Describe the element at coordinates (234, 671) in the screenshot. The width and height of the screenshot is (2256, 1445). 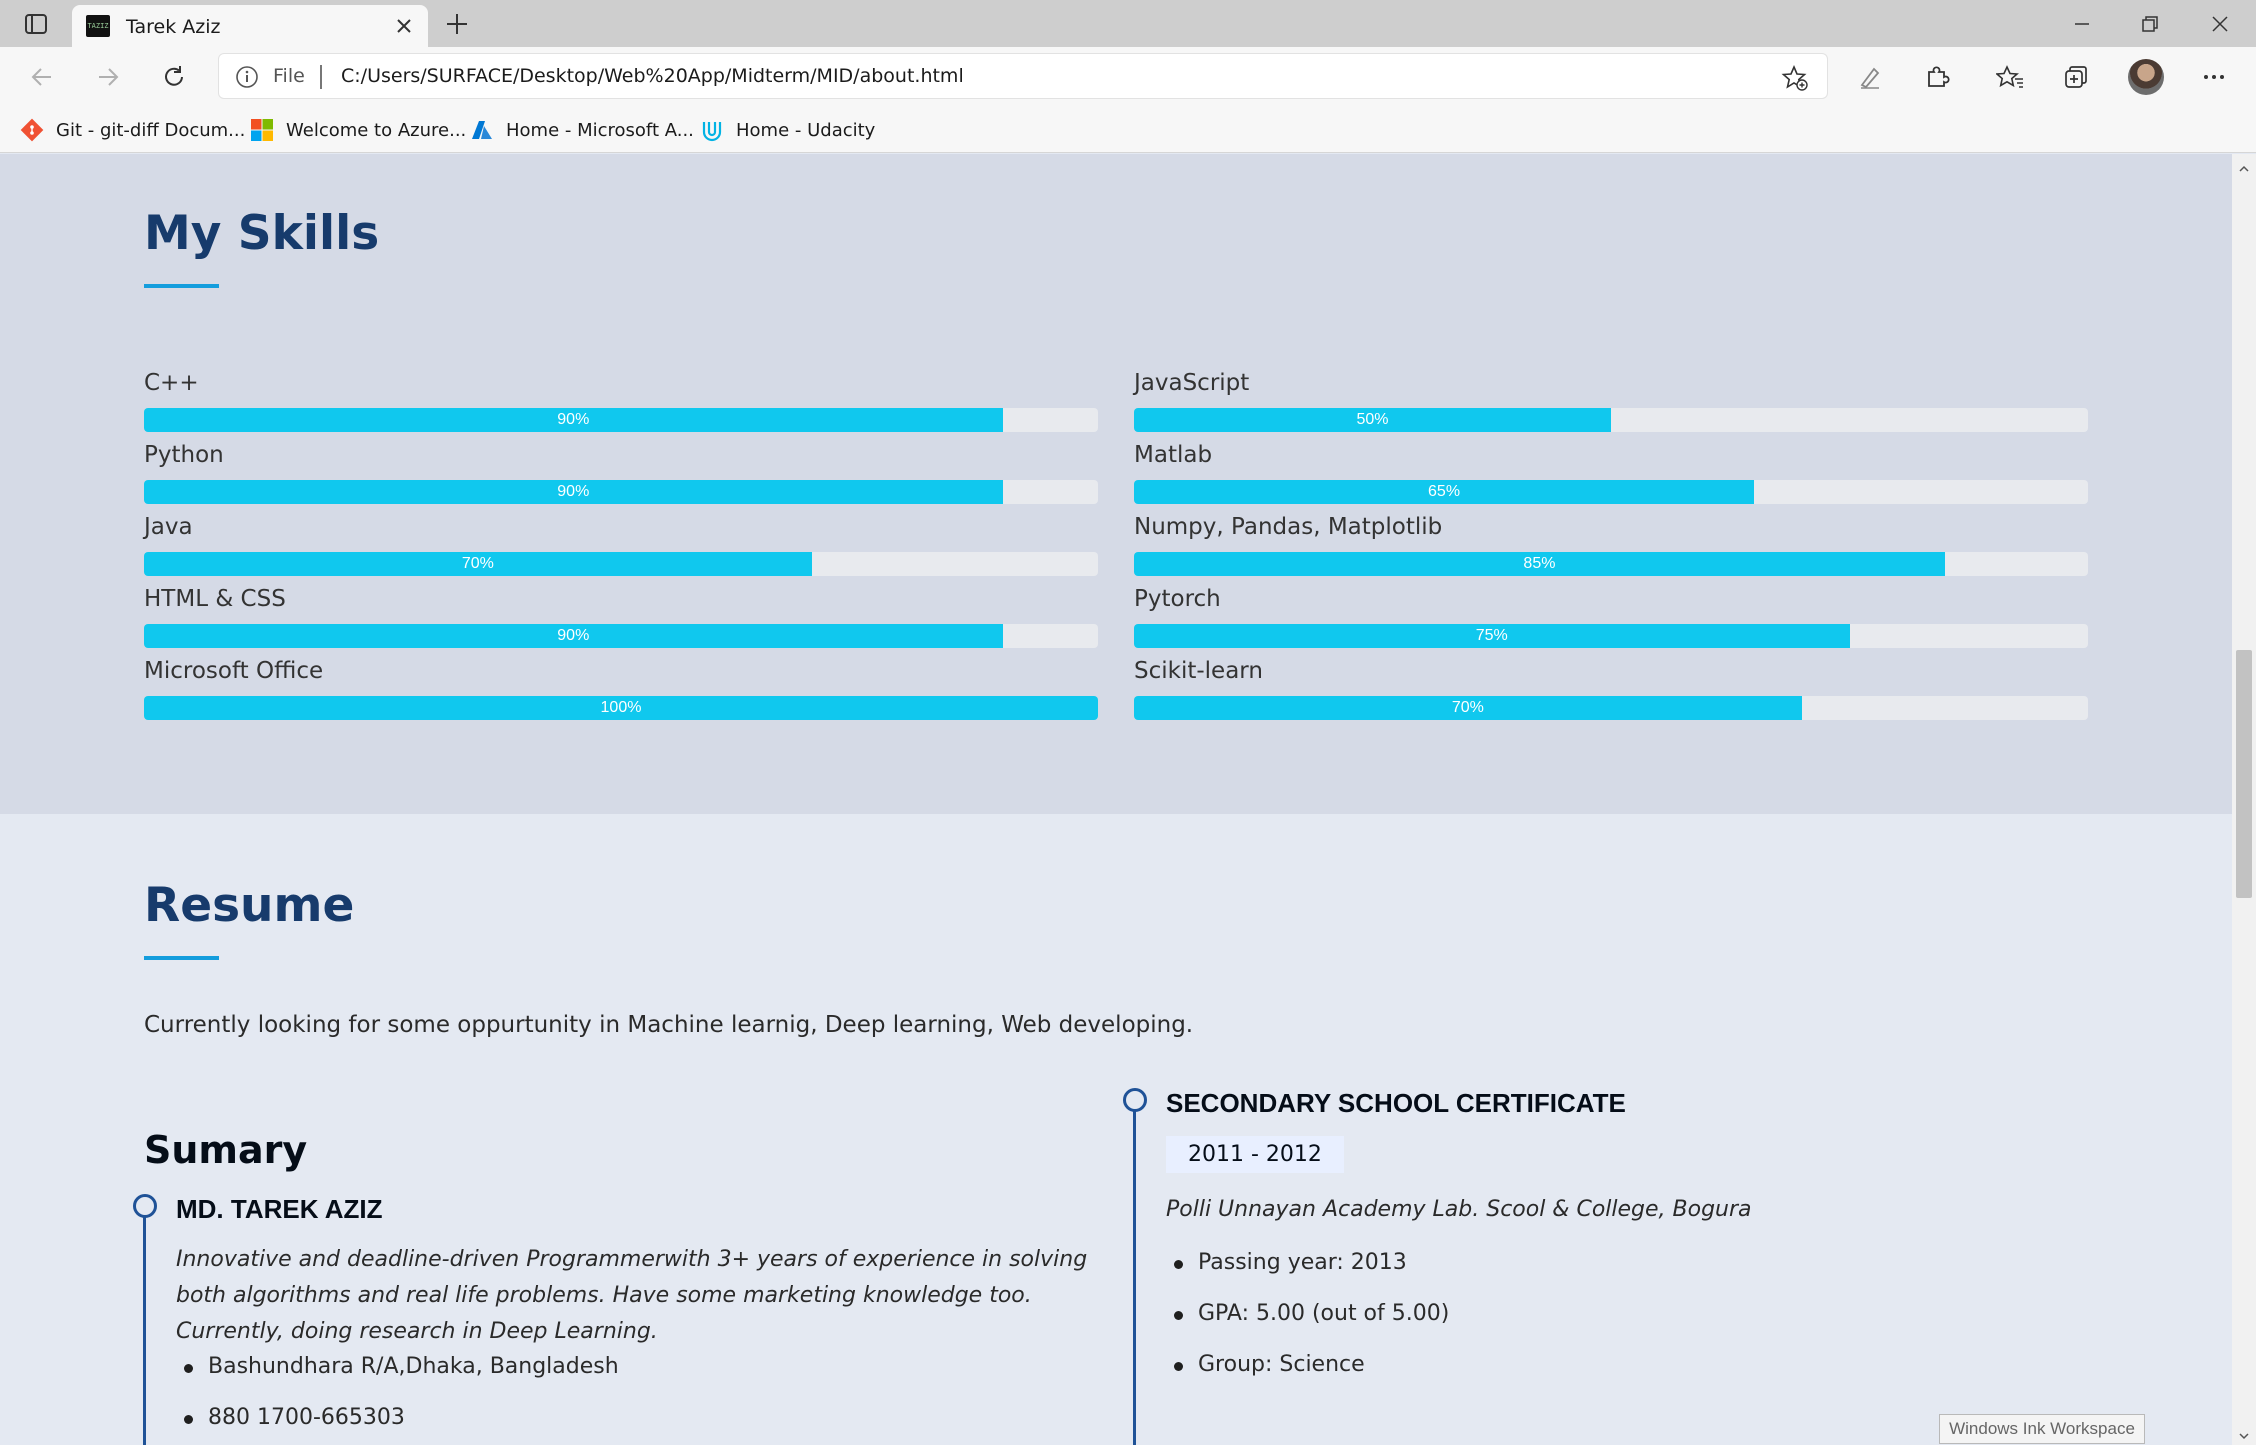
I see `skill-label: Microsoft Office` at that location.